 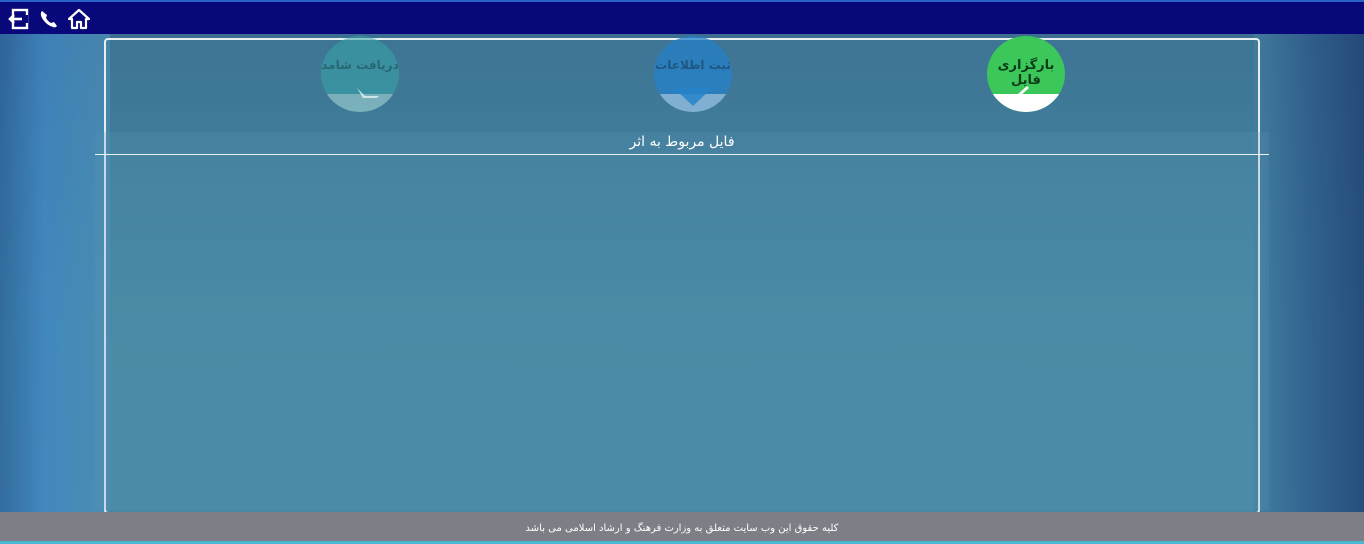 What do you see at coordinates (1018, 95) in the screenshot?
I see `step-upload-pointer-icon` at bounding box center [1018, 95].